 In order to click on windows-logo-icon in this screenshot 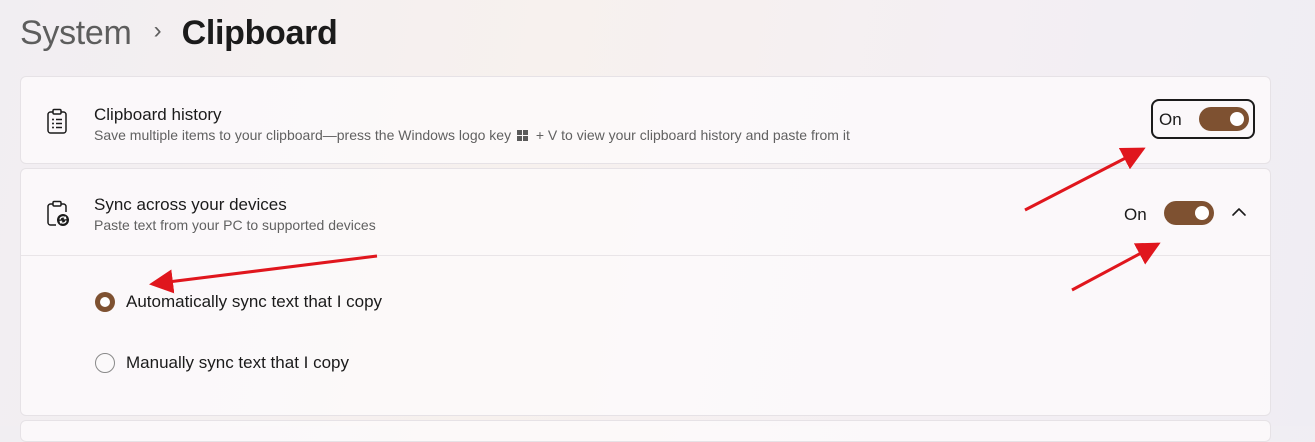, I will do `click(522, 135)`.